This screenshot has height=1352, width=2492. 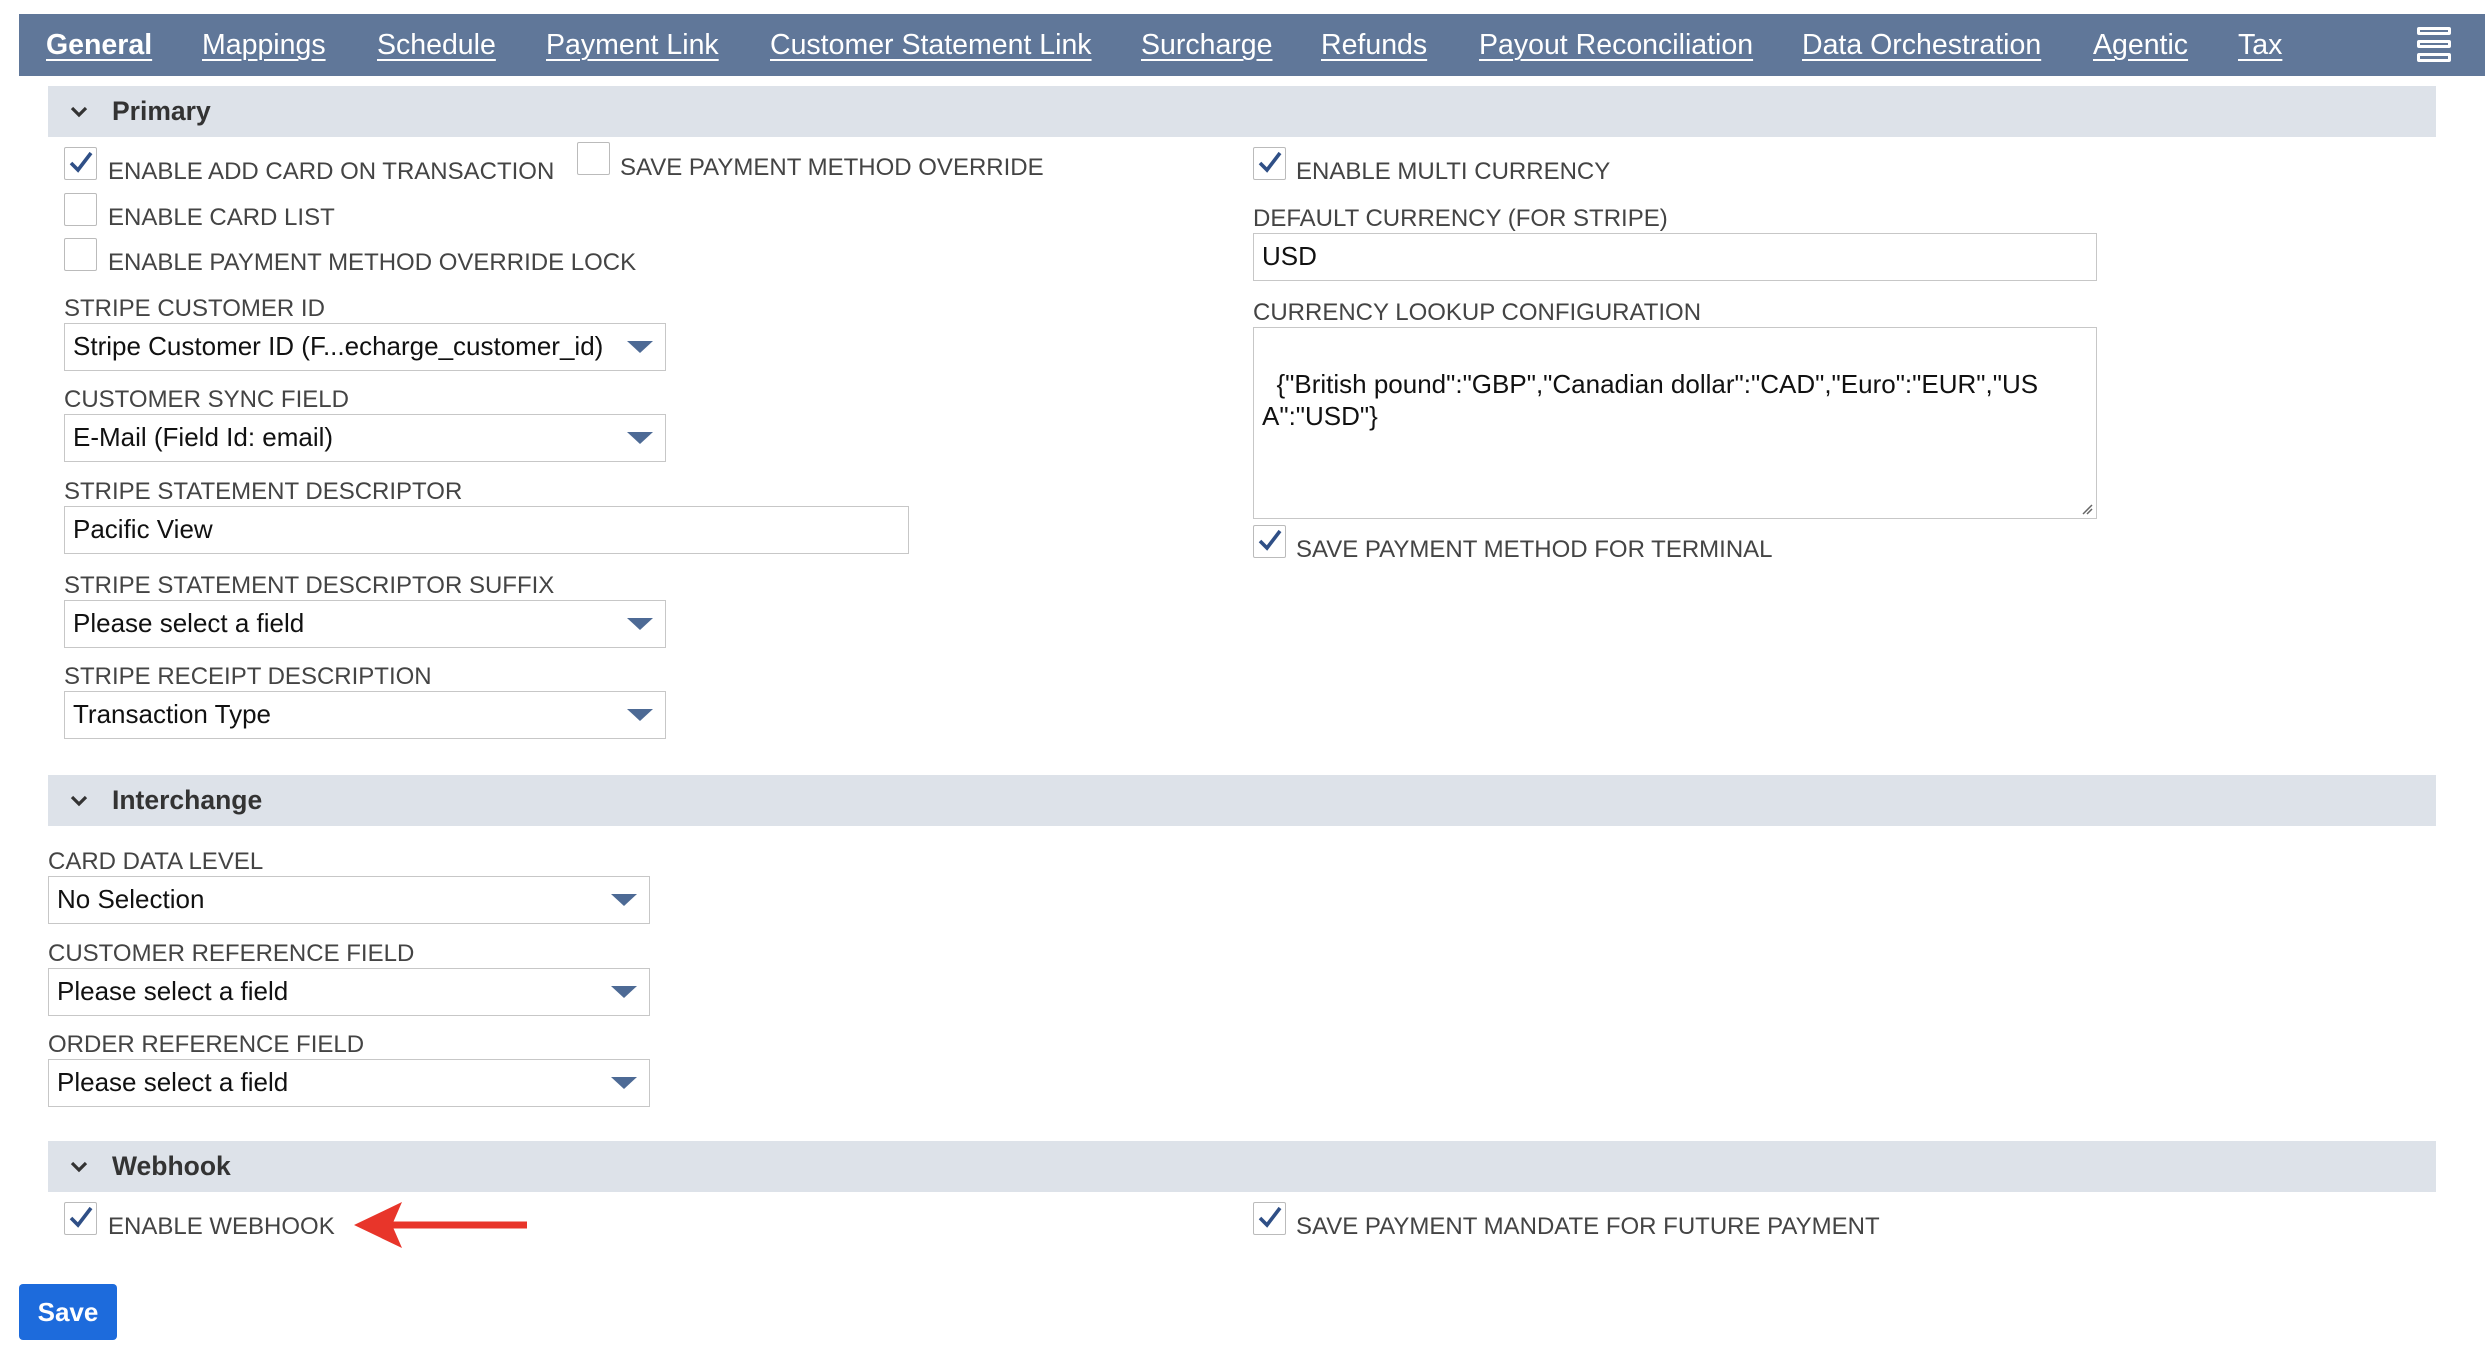 I want to click on statement-descriptor-input: Pacific View, so click(x=486, y=530).